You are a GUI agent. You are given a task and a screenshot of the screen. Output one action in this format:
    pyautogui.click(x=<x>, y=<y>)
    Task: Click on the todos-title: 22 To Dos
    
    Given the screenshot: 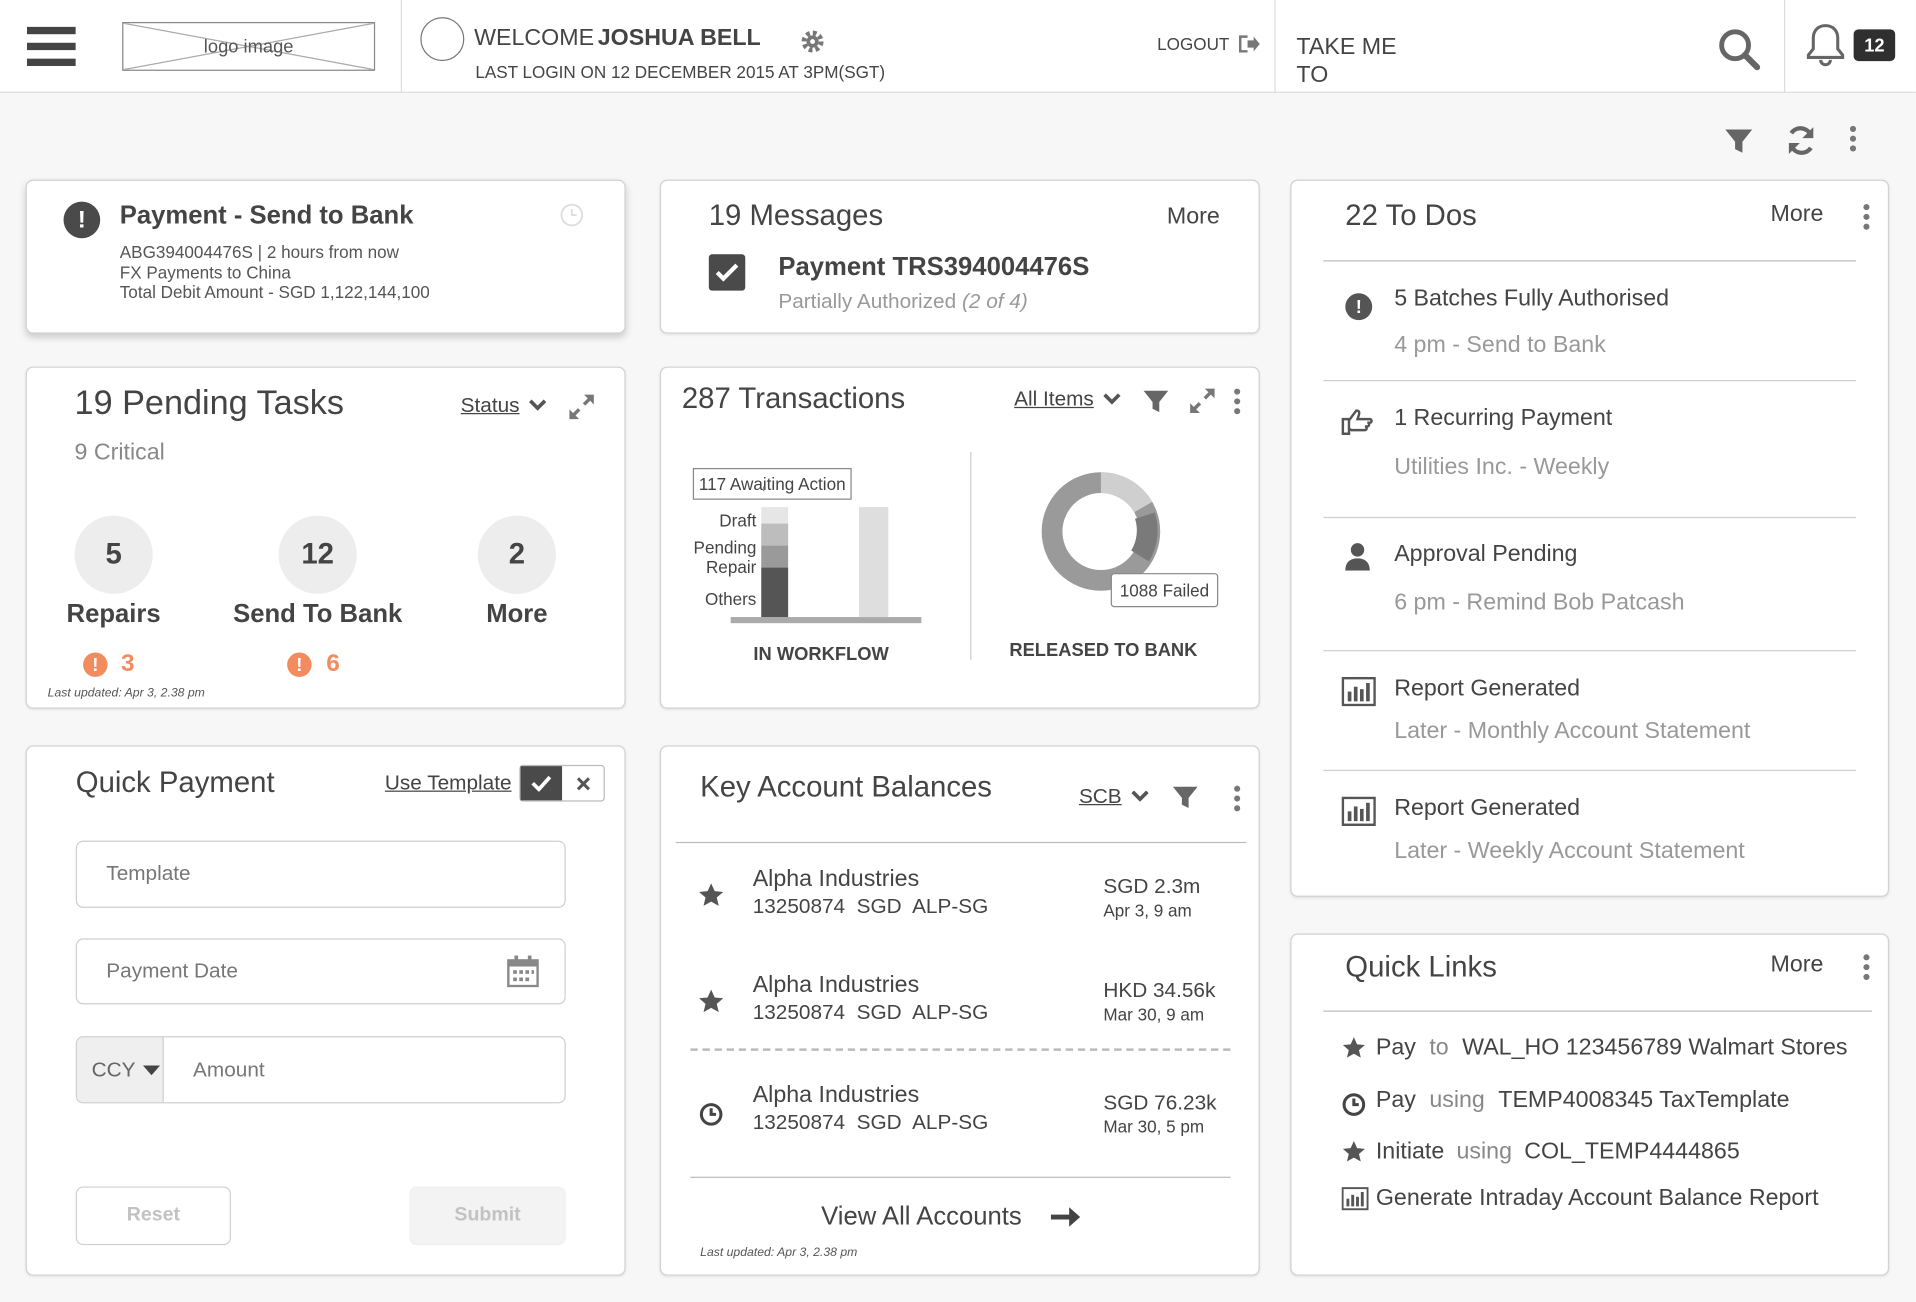 What is the action you would take?
    pyautogui.click(x=1411, y=216)
    